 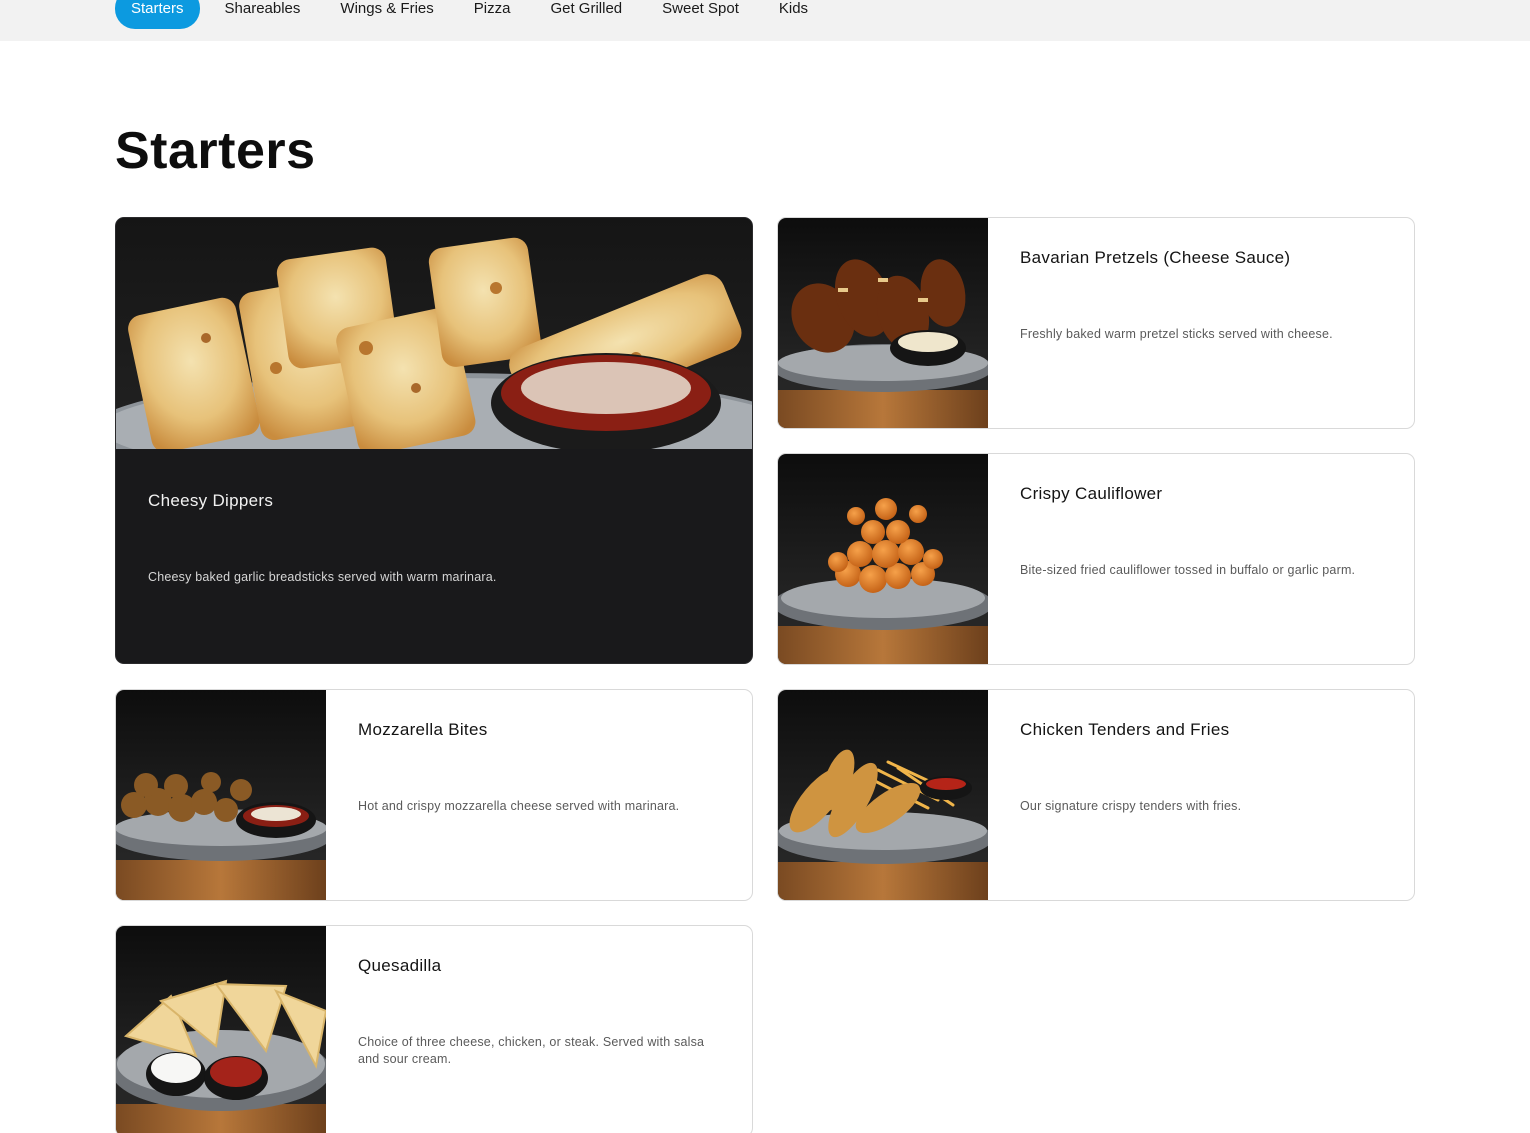 I want to click on chicken-tenders-photo, so click(x=883, y=795).